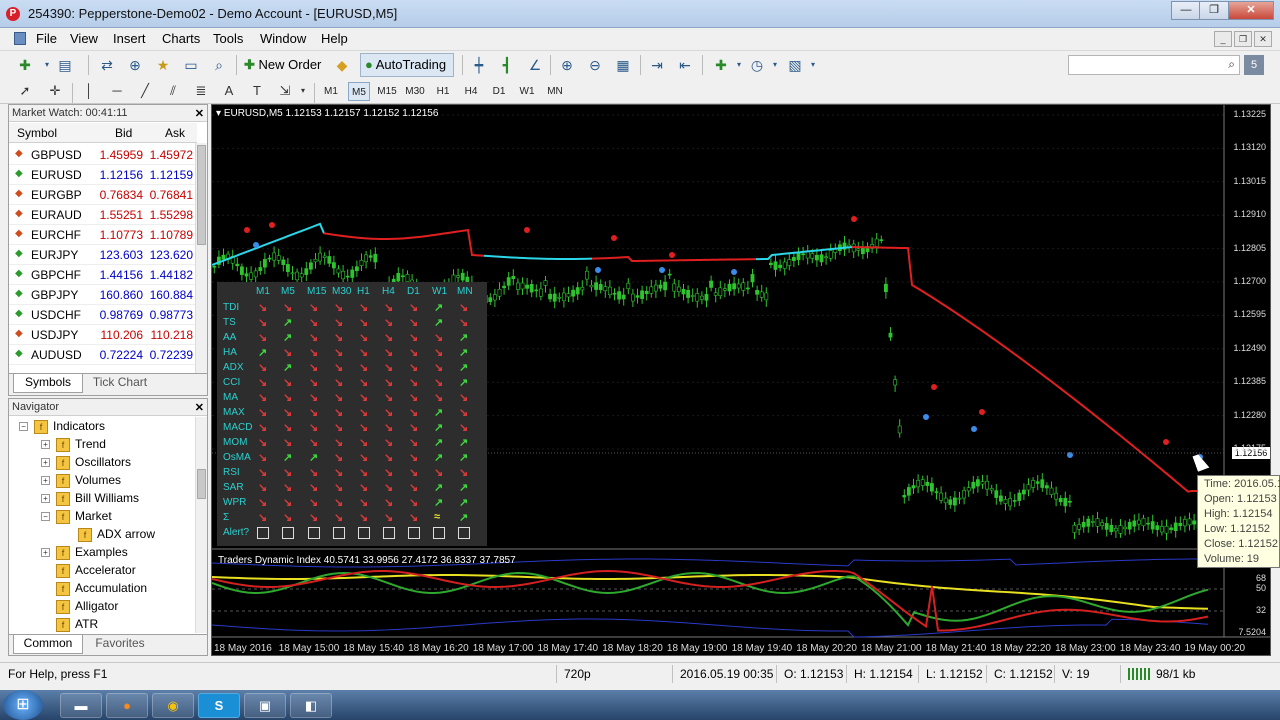  I want to click on explorer-icon: ▬, so click(81, 705).